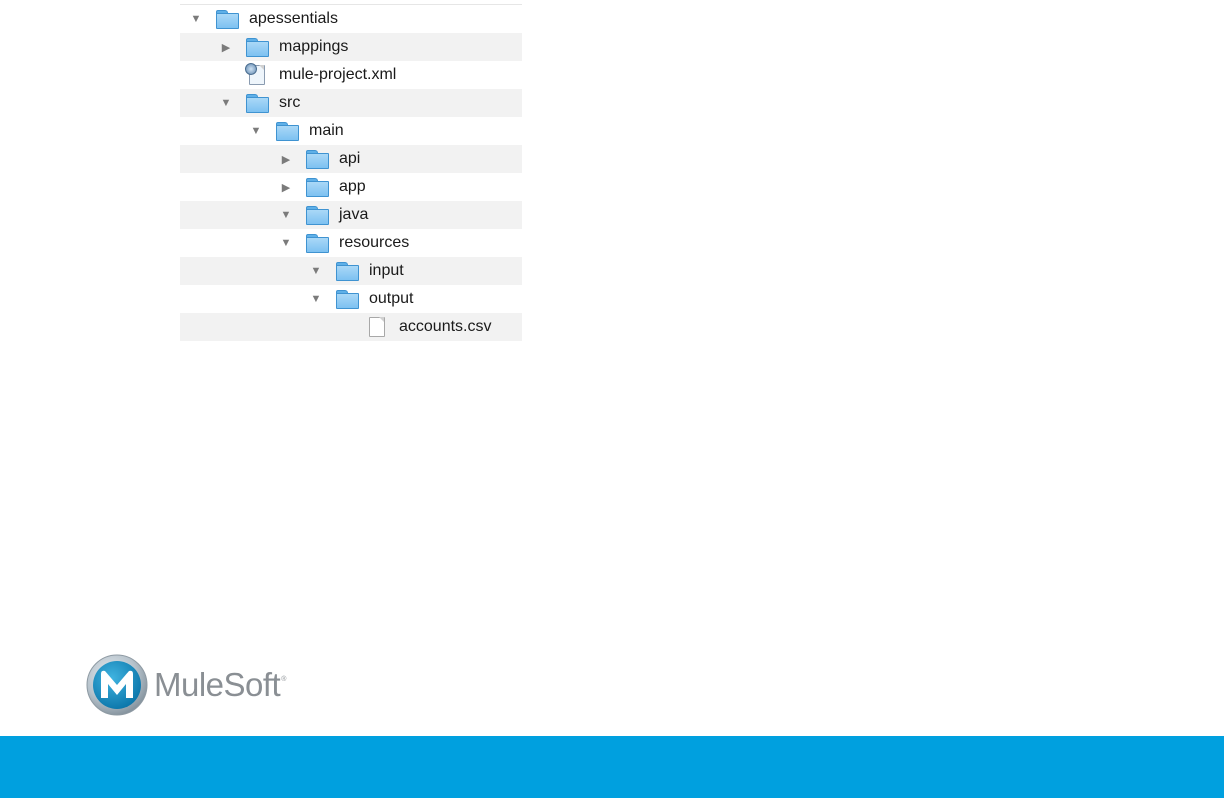 The image size is (1224, 798). I want to click on tree-row-label: main, so click(326, 130).